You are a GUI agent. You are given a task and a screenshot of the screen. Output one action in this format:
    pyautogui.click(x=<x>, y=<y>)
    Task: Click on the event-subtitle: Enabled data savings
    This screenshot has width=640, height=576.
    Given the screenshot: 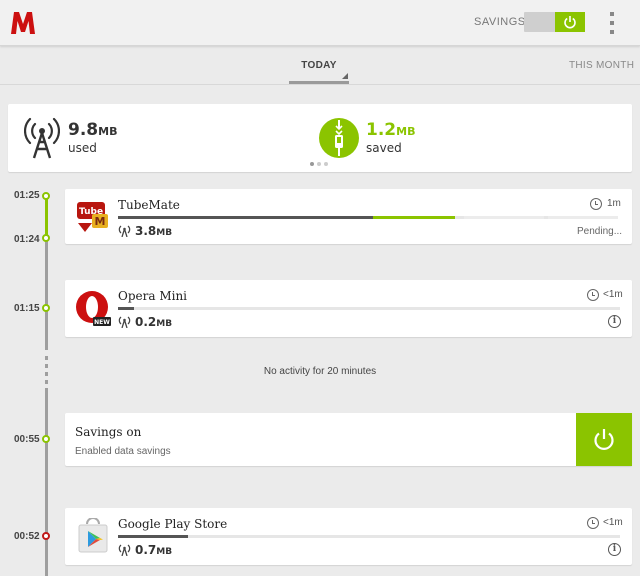 What is the action you would take?
    pyautogui.click(x=123, y=451)
    